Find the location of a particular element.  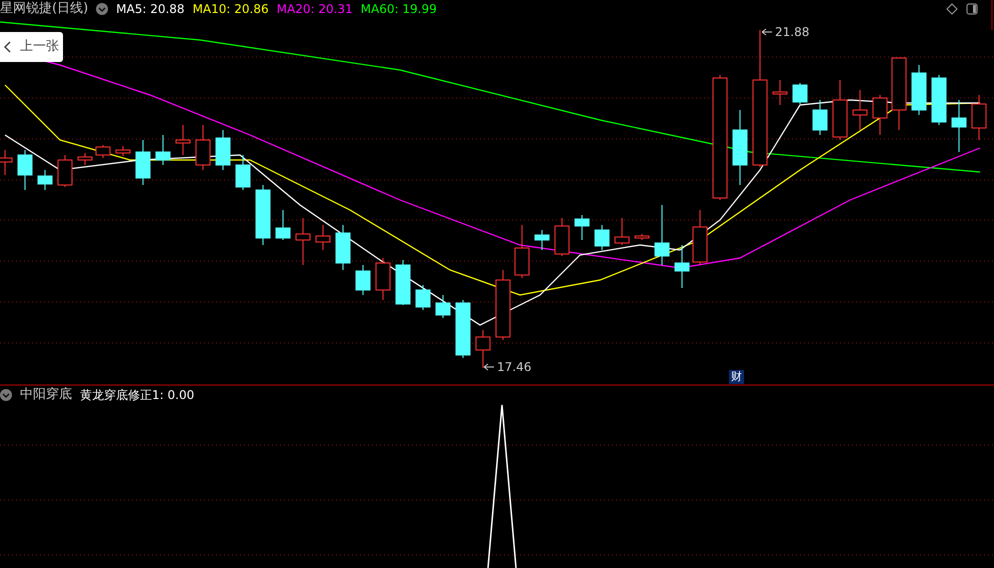

previous-button: 上一张 is located at coordinates (31, 47).